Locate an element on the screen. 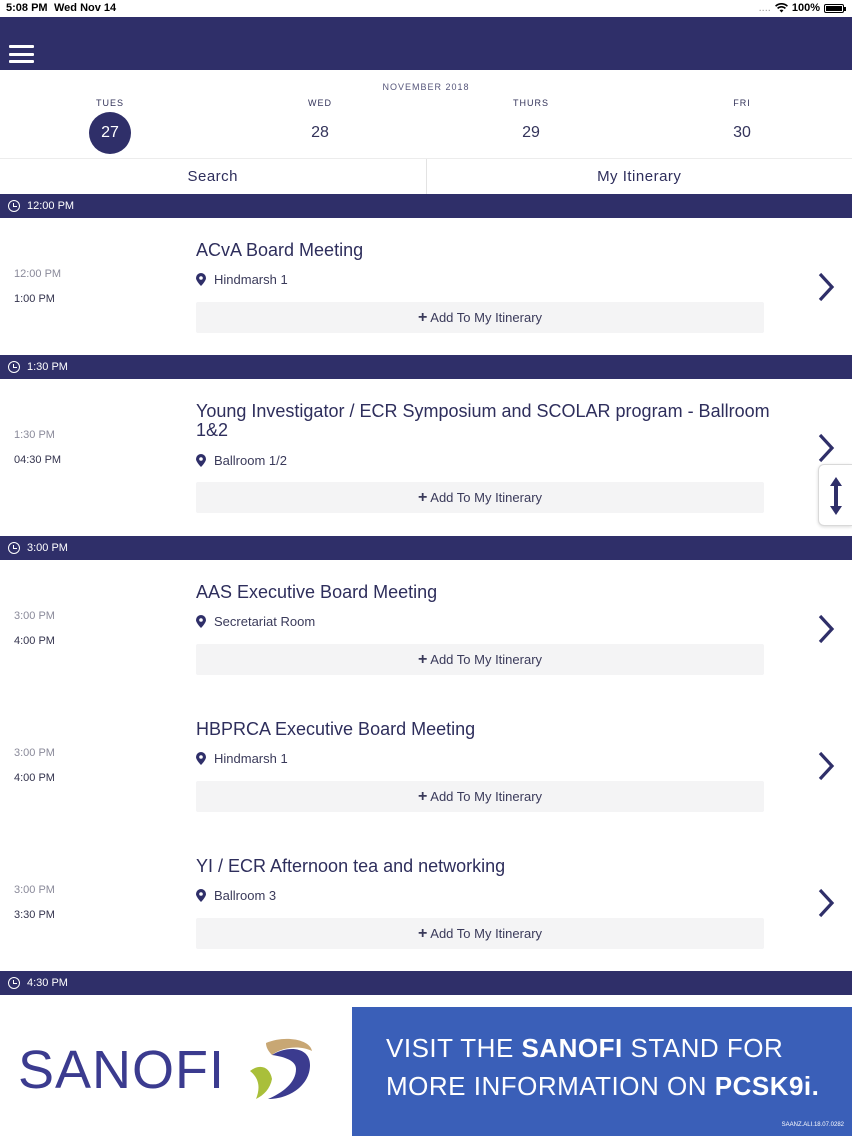 The image size is (852, 1136). time-slot-label: 4:30 PM is located at coordinates (47, 983).